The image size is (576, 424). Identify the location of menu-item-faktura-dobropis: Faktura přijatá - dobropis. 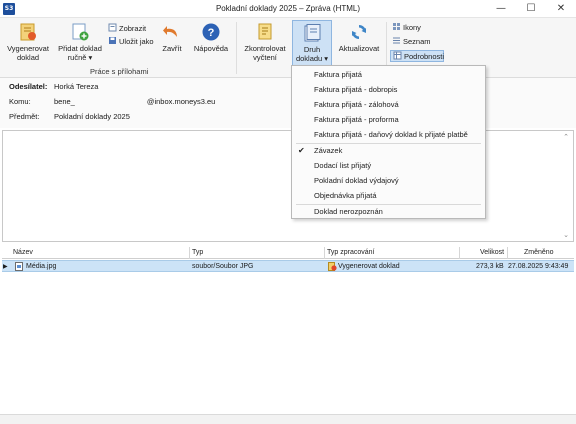
(388, 89).